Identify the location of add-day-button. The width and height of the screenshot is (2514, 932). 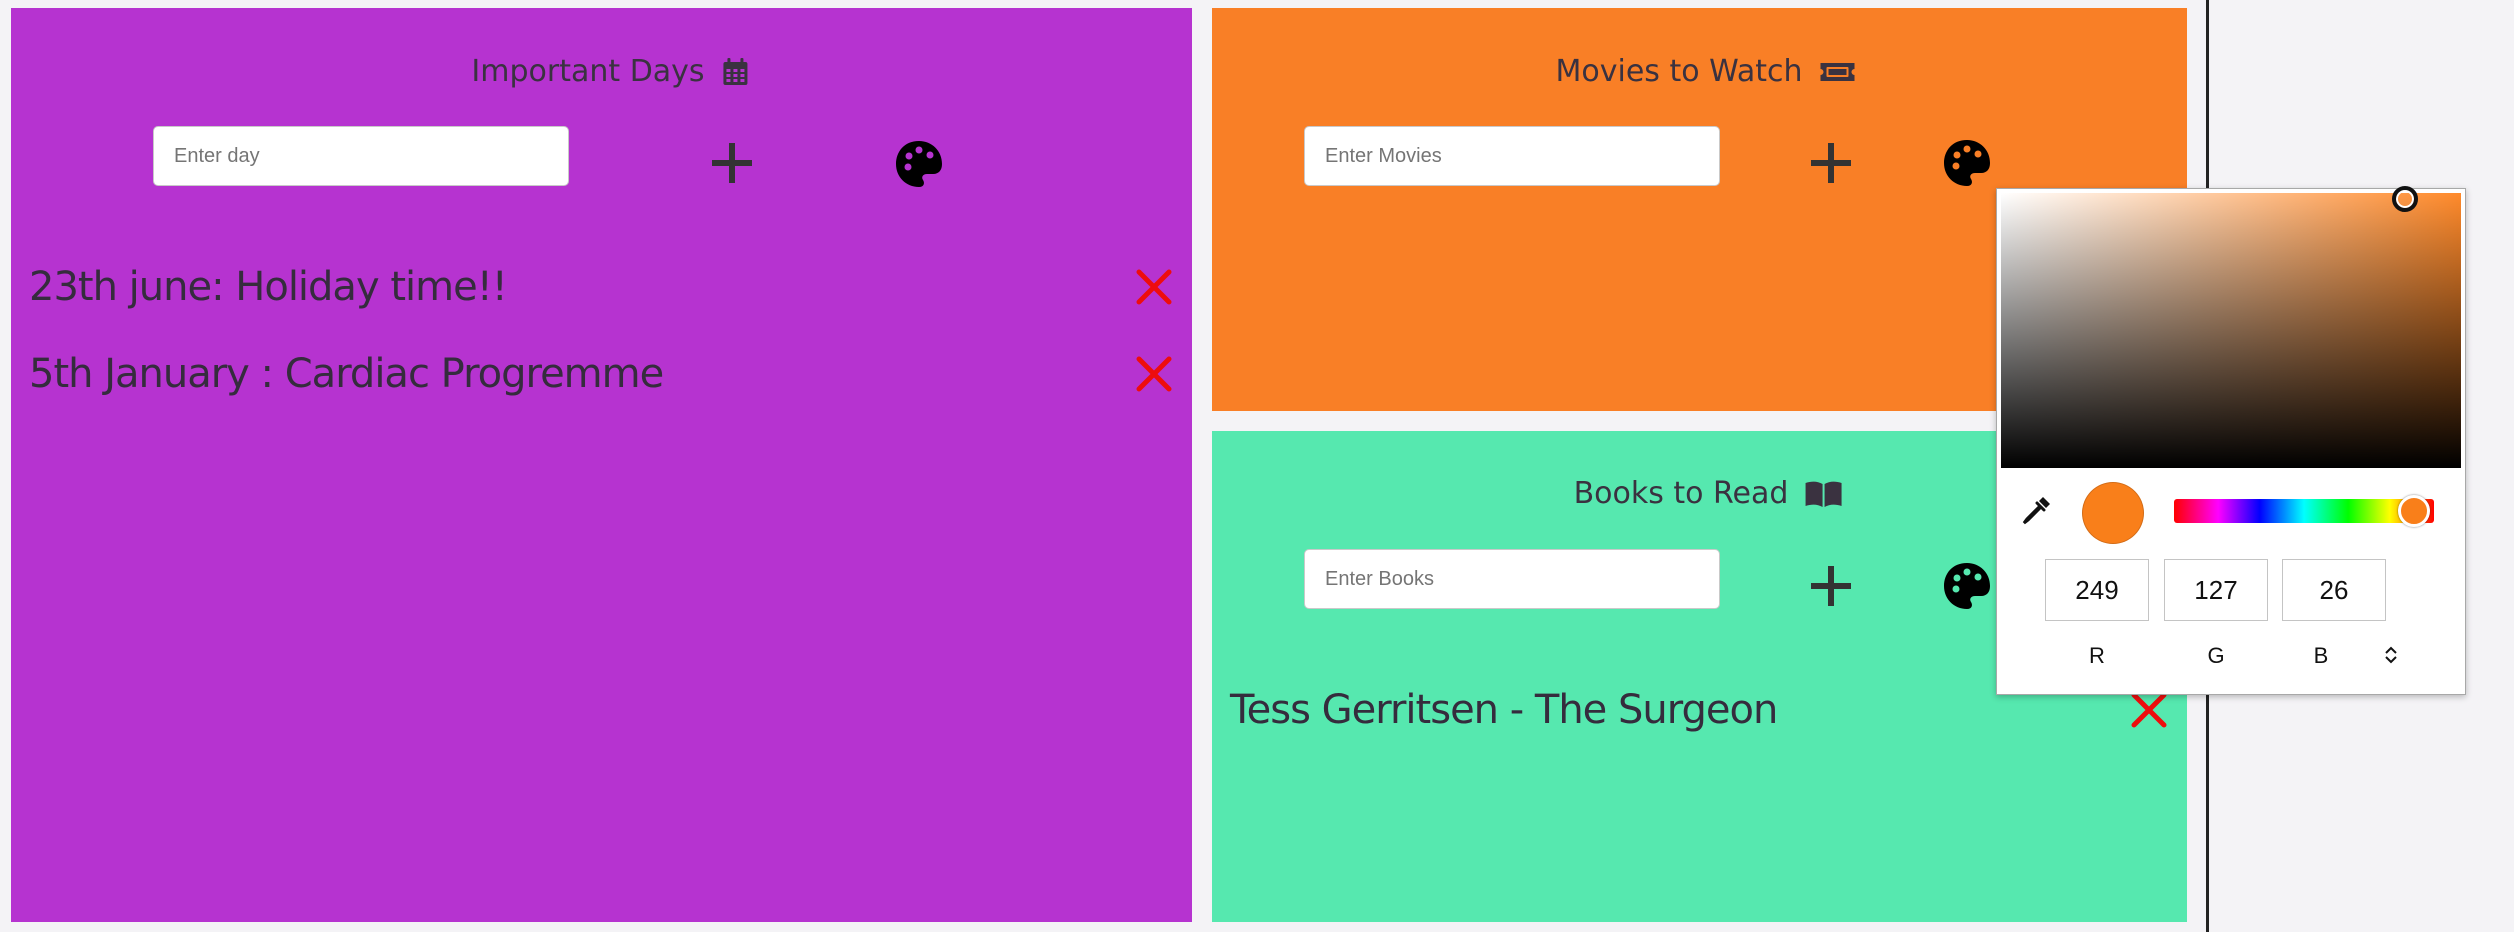
(732, 164).